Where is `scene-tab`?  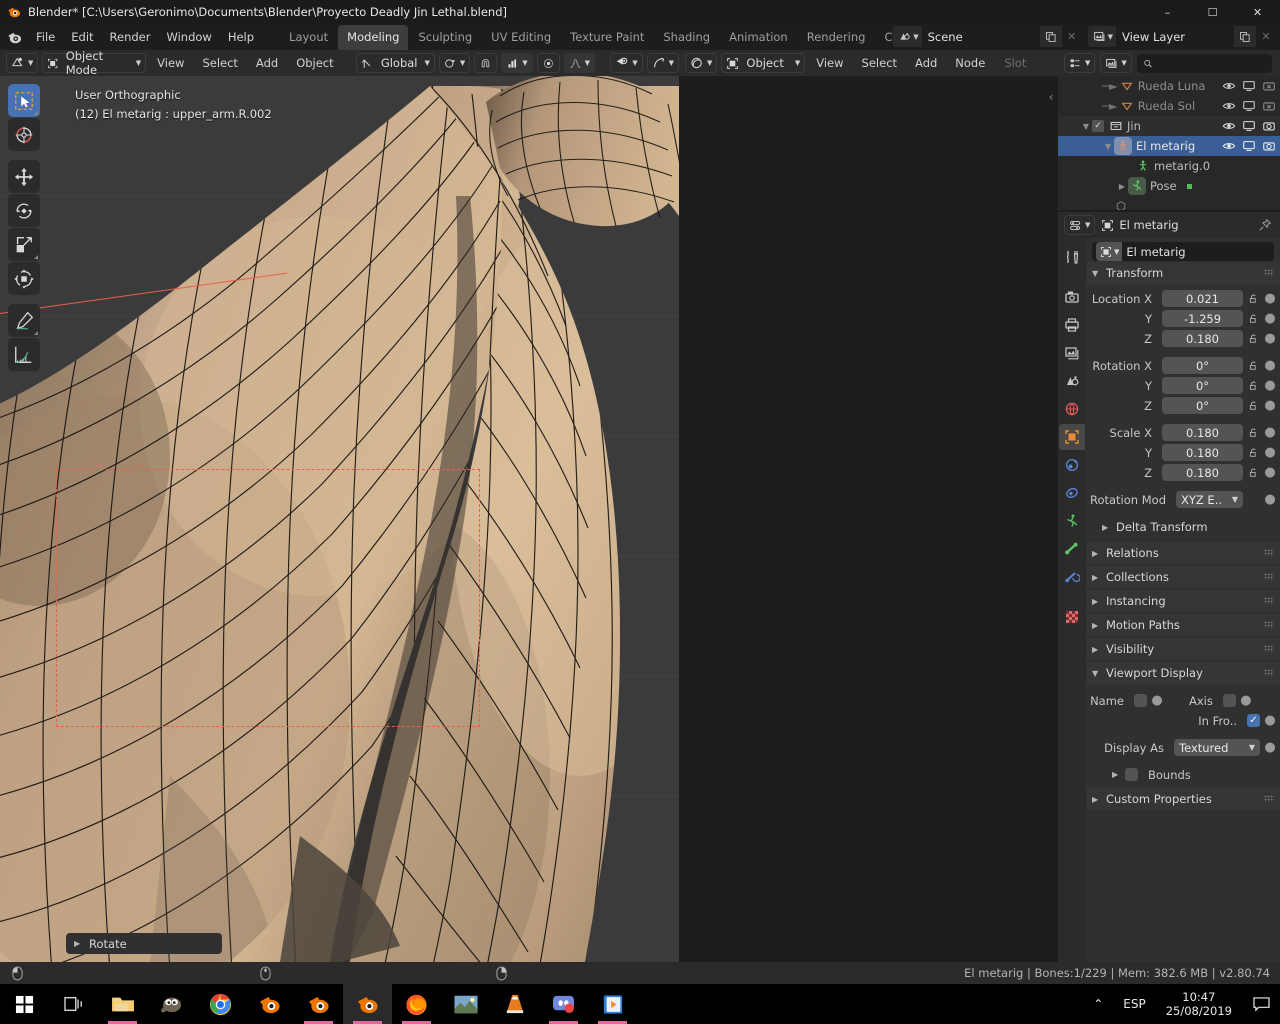 scene-tab is located at coordinates (1072, 381).